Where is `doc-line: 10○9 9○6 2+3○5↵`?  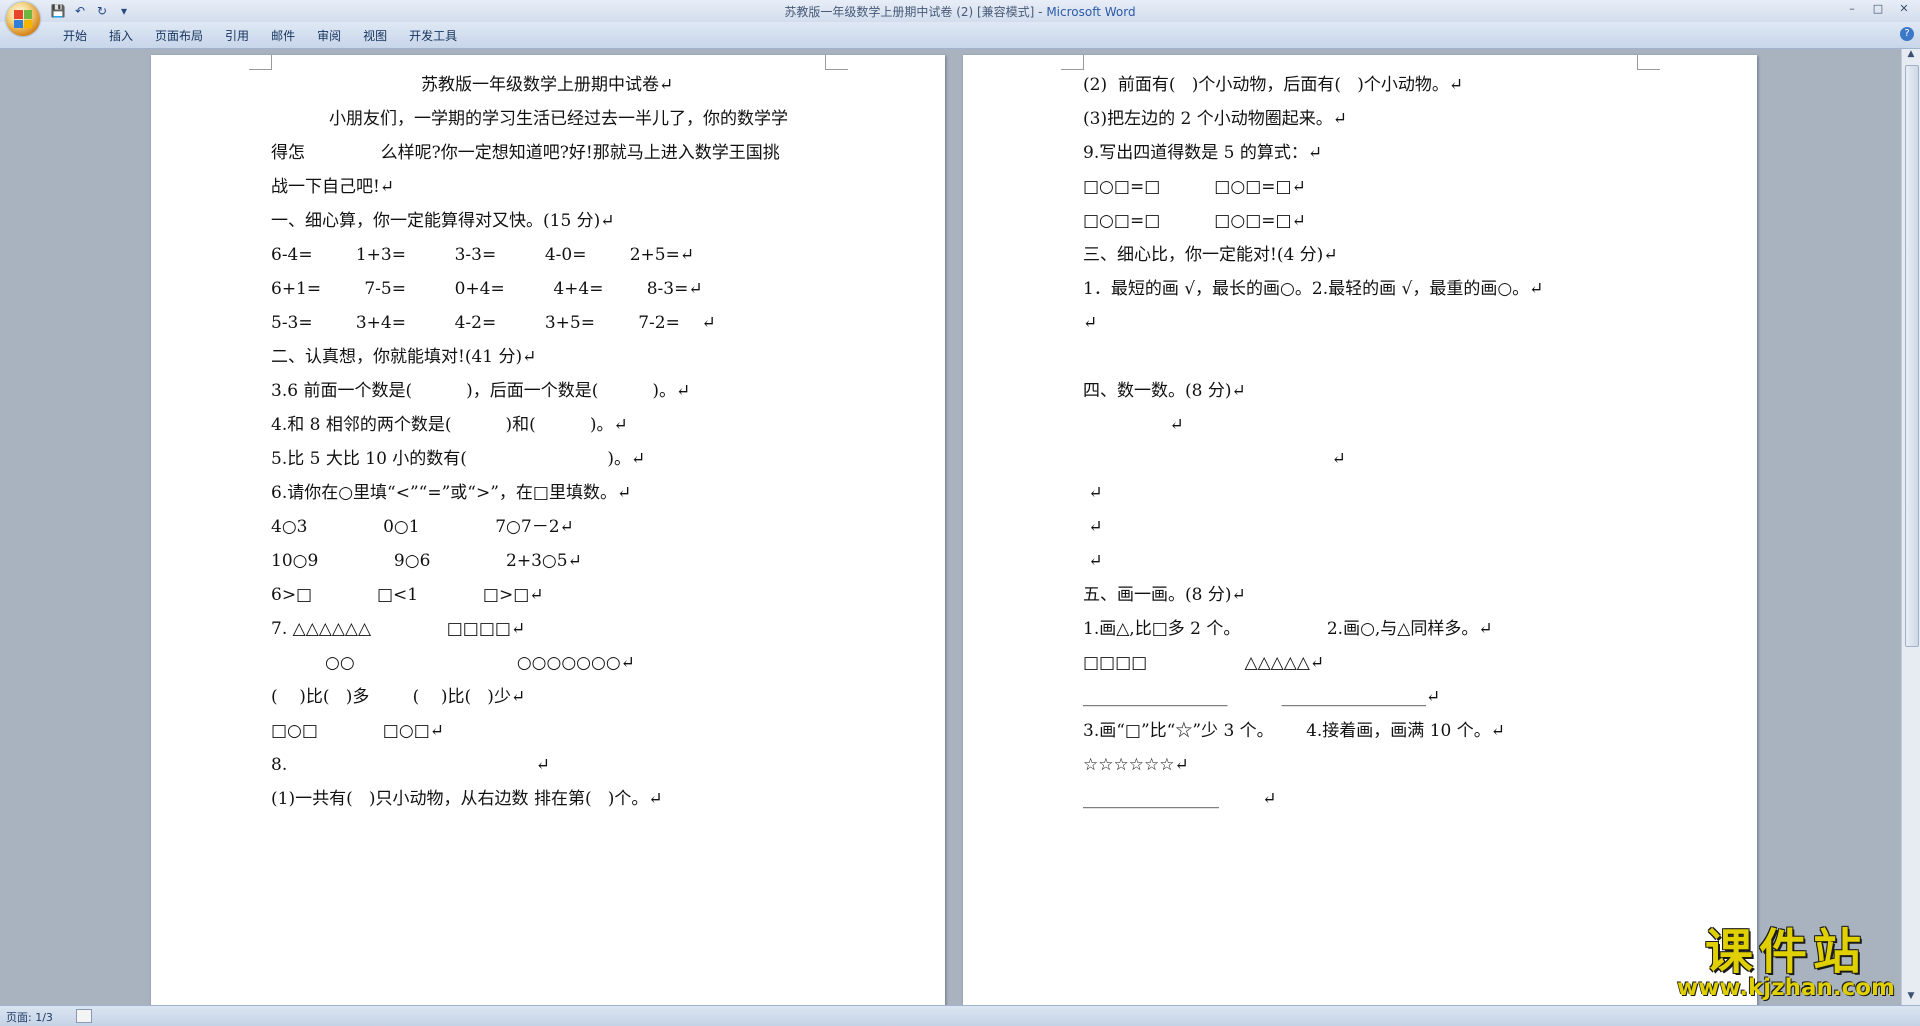
doc-line: 10○9 9○6 2+3○5↵ is located at coordinates (426, 561).